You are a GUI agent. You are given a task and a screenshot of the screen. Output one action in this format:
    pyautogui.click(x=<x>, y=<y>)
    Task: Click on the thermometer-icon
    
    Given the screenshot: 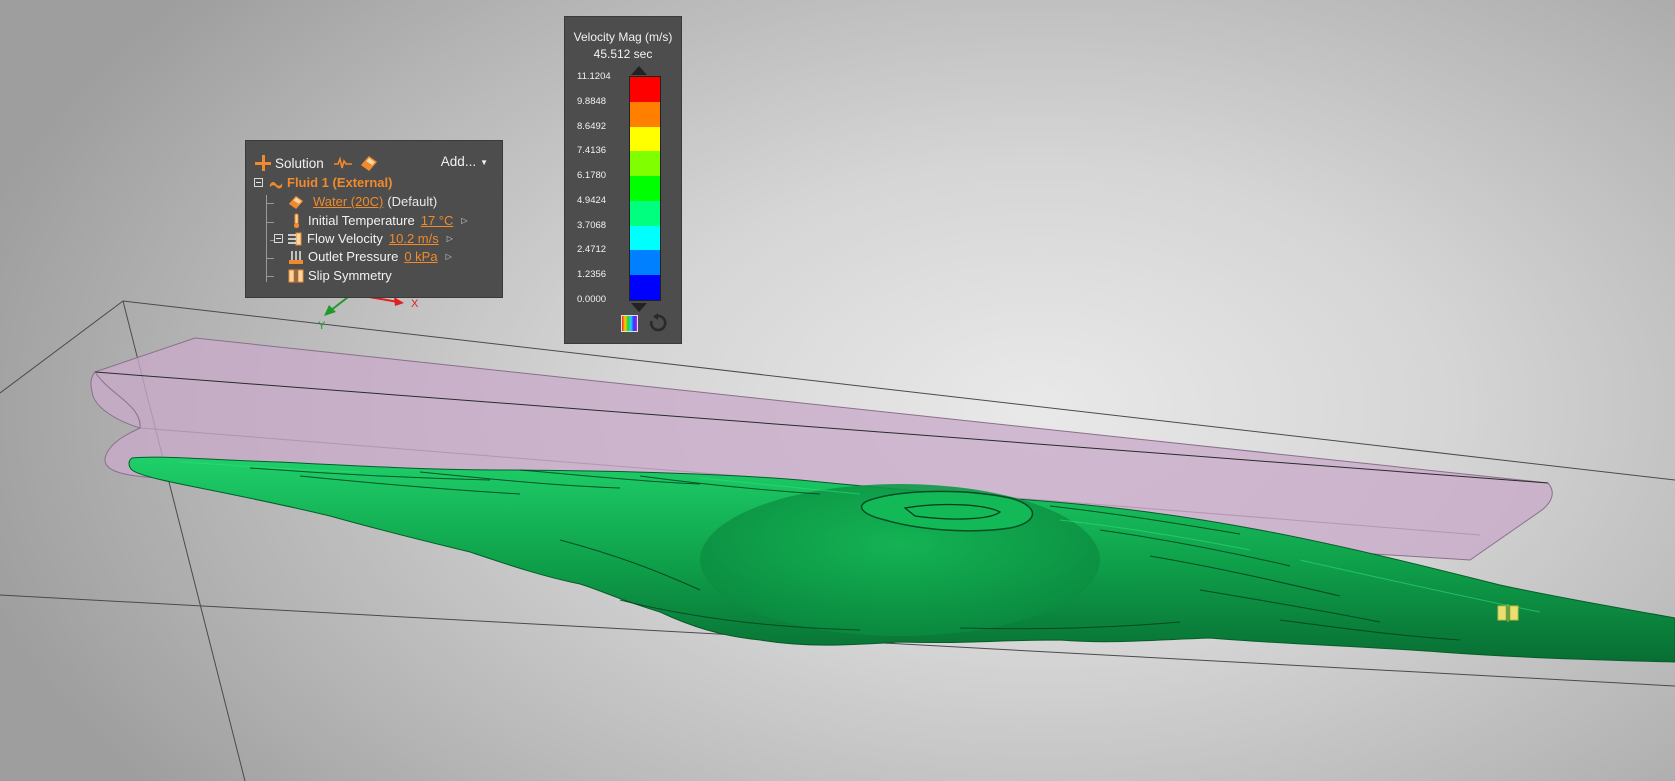 What is the action you would take?
    pyautogui.click(x=296, y=220)
    